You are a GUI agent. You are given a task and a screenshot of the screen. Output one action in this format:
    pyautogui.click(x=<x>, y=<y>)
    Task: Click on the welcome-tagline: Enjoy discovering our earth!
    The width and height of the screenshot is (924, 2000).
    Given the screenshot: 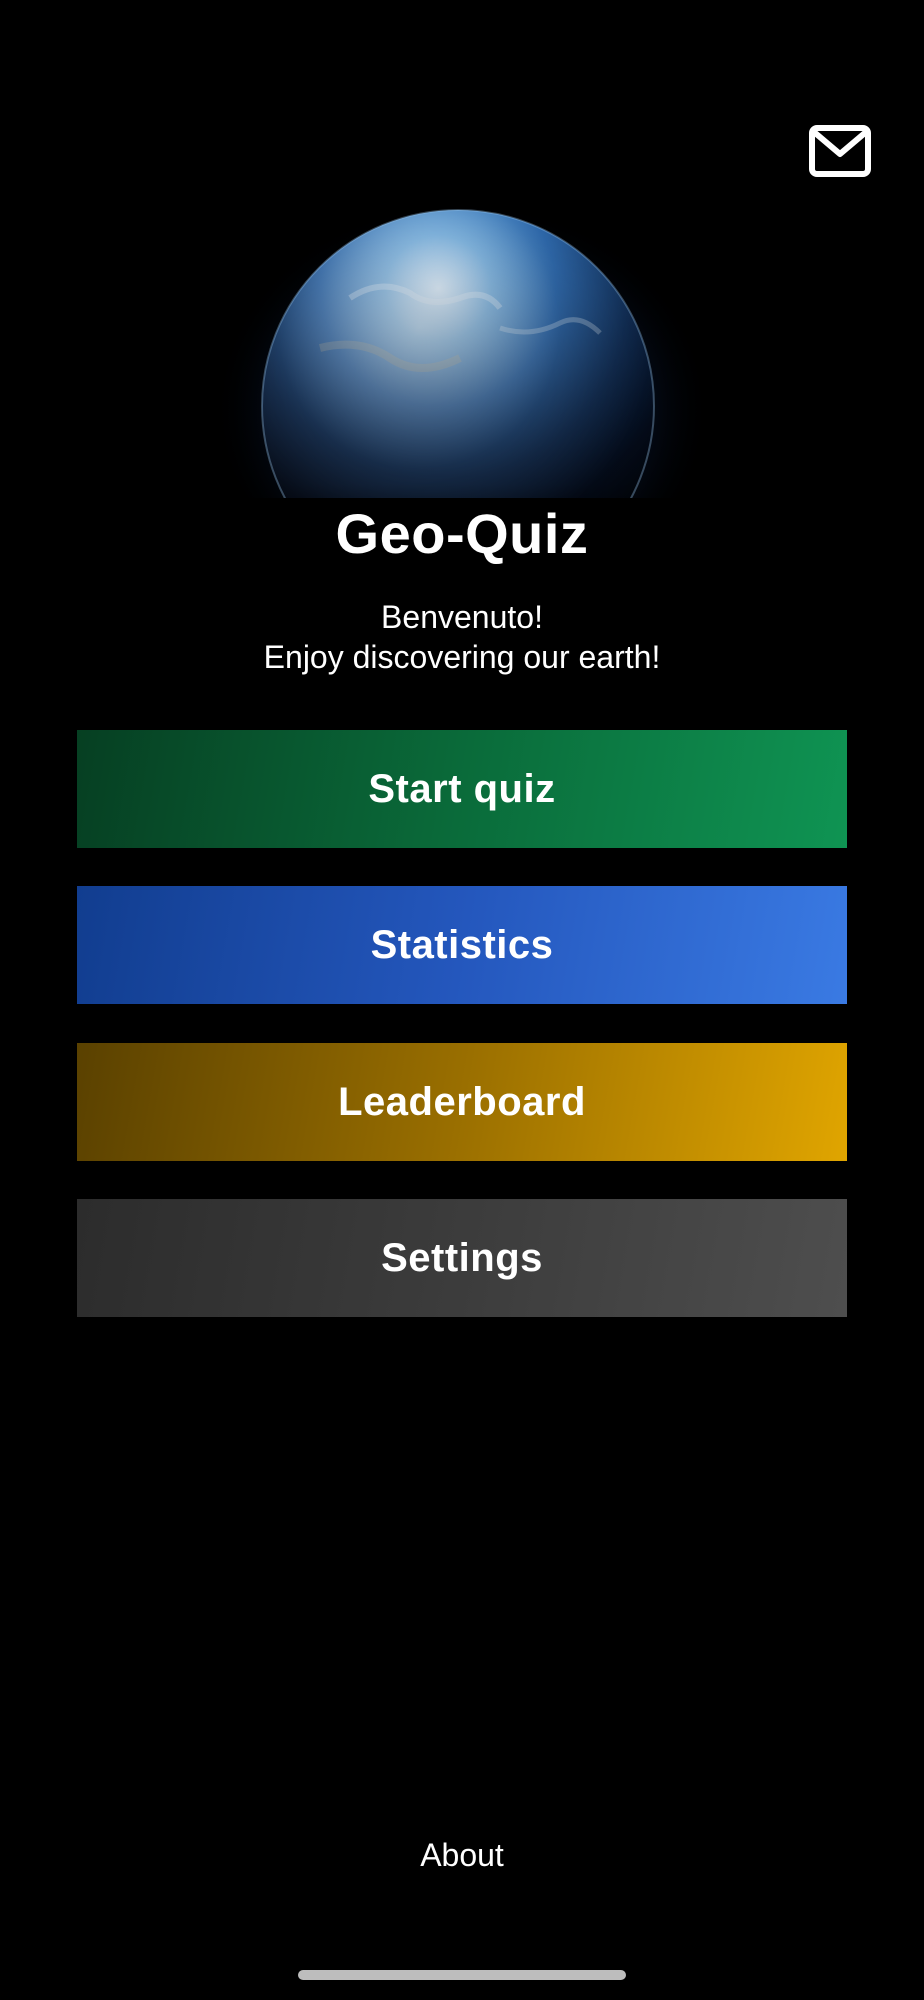 What is the action you would take?
    pyautogui.click(x=462, y=657)
    